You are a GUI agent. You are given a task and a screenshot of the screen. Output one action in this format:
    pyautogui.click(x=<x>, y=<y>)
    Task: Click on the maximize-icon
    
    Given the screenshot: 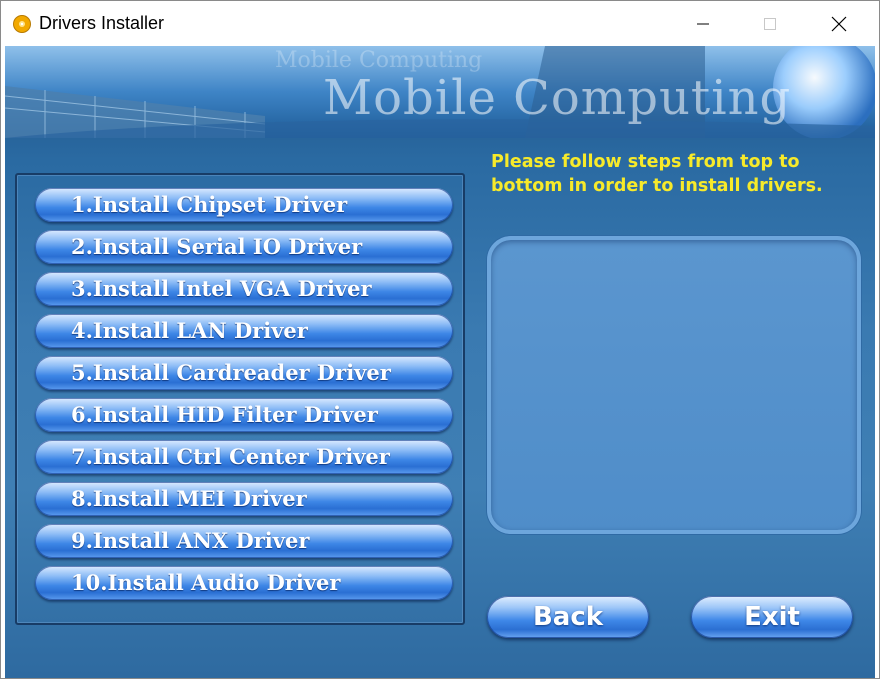 What is the action you would take?
    pyautogui.click(x=770, y=23)
    